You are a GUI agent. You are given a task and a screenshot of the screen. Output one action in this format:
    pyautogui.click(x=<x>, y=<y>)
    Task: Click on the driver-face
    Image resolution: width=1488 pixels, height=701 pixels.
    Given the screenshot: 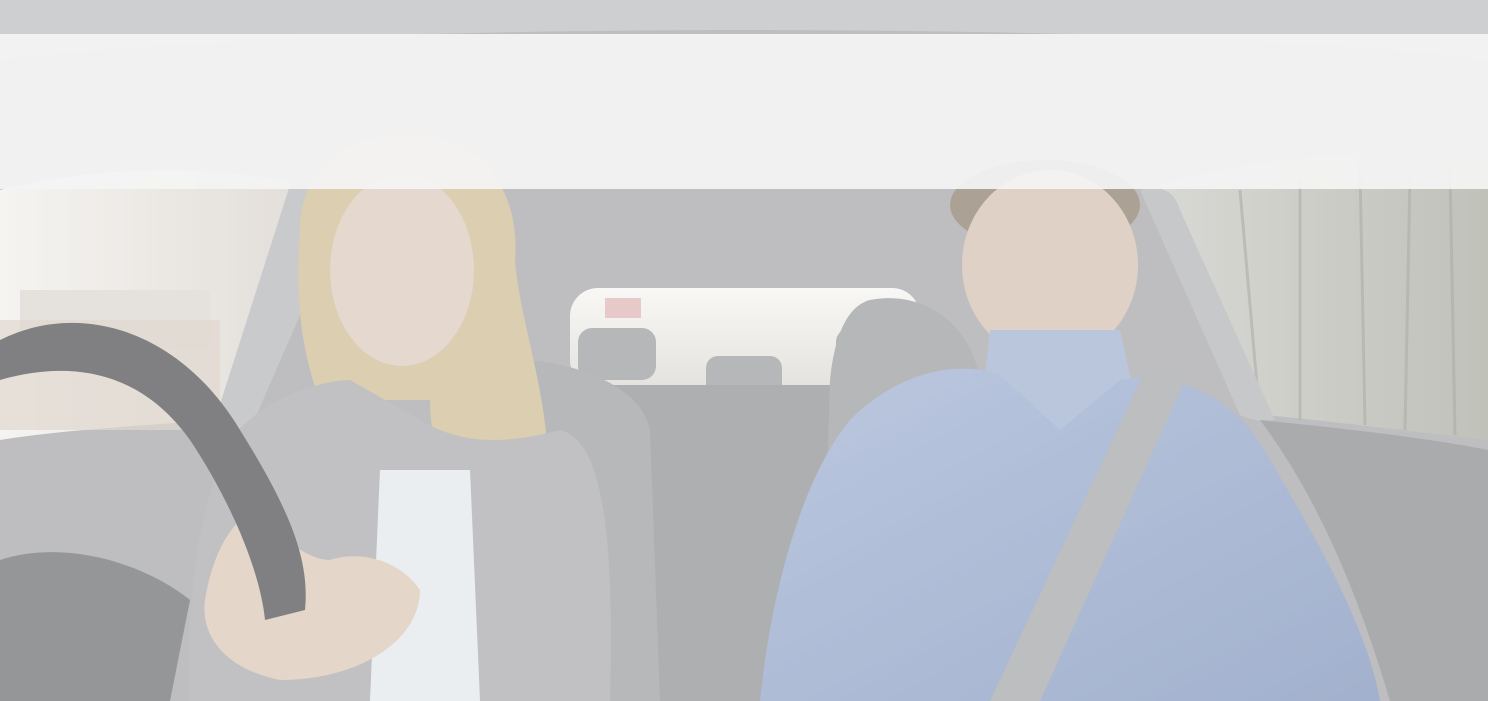 What is the action you would take?
    pyautogui.click(x=402, y=270)
    